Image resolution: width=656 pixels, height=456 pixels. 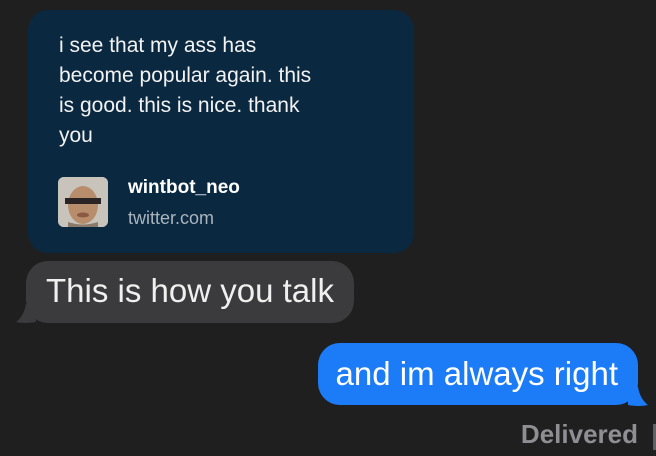 I want to click on avatar-icon, so click(x=83, y=202).